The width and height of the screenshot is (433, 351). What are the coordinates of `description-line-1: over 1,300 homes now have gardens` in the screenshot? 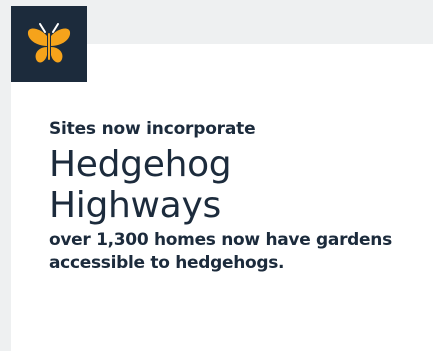 It's located at (220, 240).